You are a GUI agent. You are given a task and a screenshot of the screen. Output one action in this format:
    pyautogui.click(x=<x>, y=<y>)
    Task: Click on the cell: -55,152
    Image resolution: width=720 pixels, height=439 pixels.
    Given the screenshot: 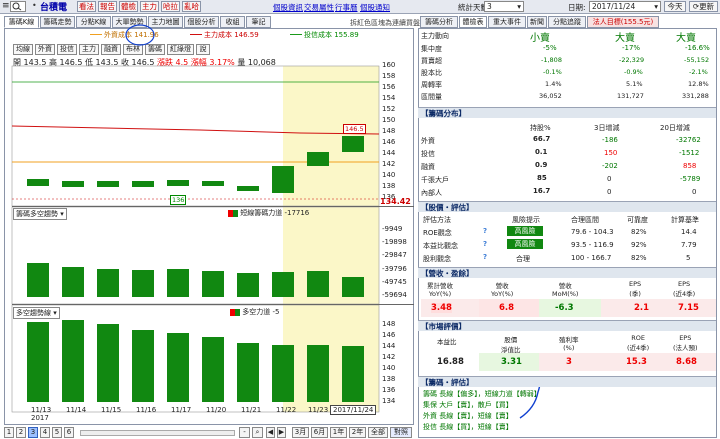 What is the action you would take?
    pyautogui.click(x=697, y=60)
    